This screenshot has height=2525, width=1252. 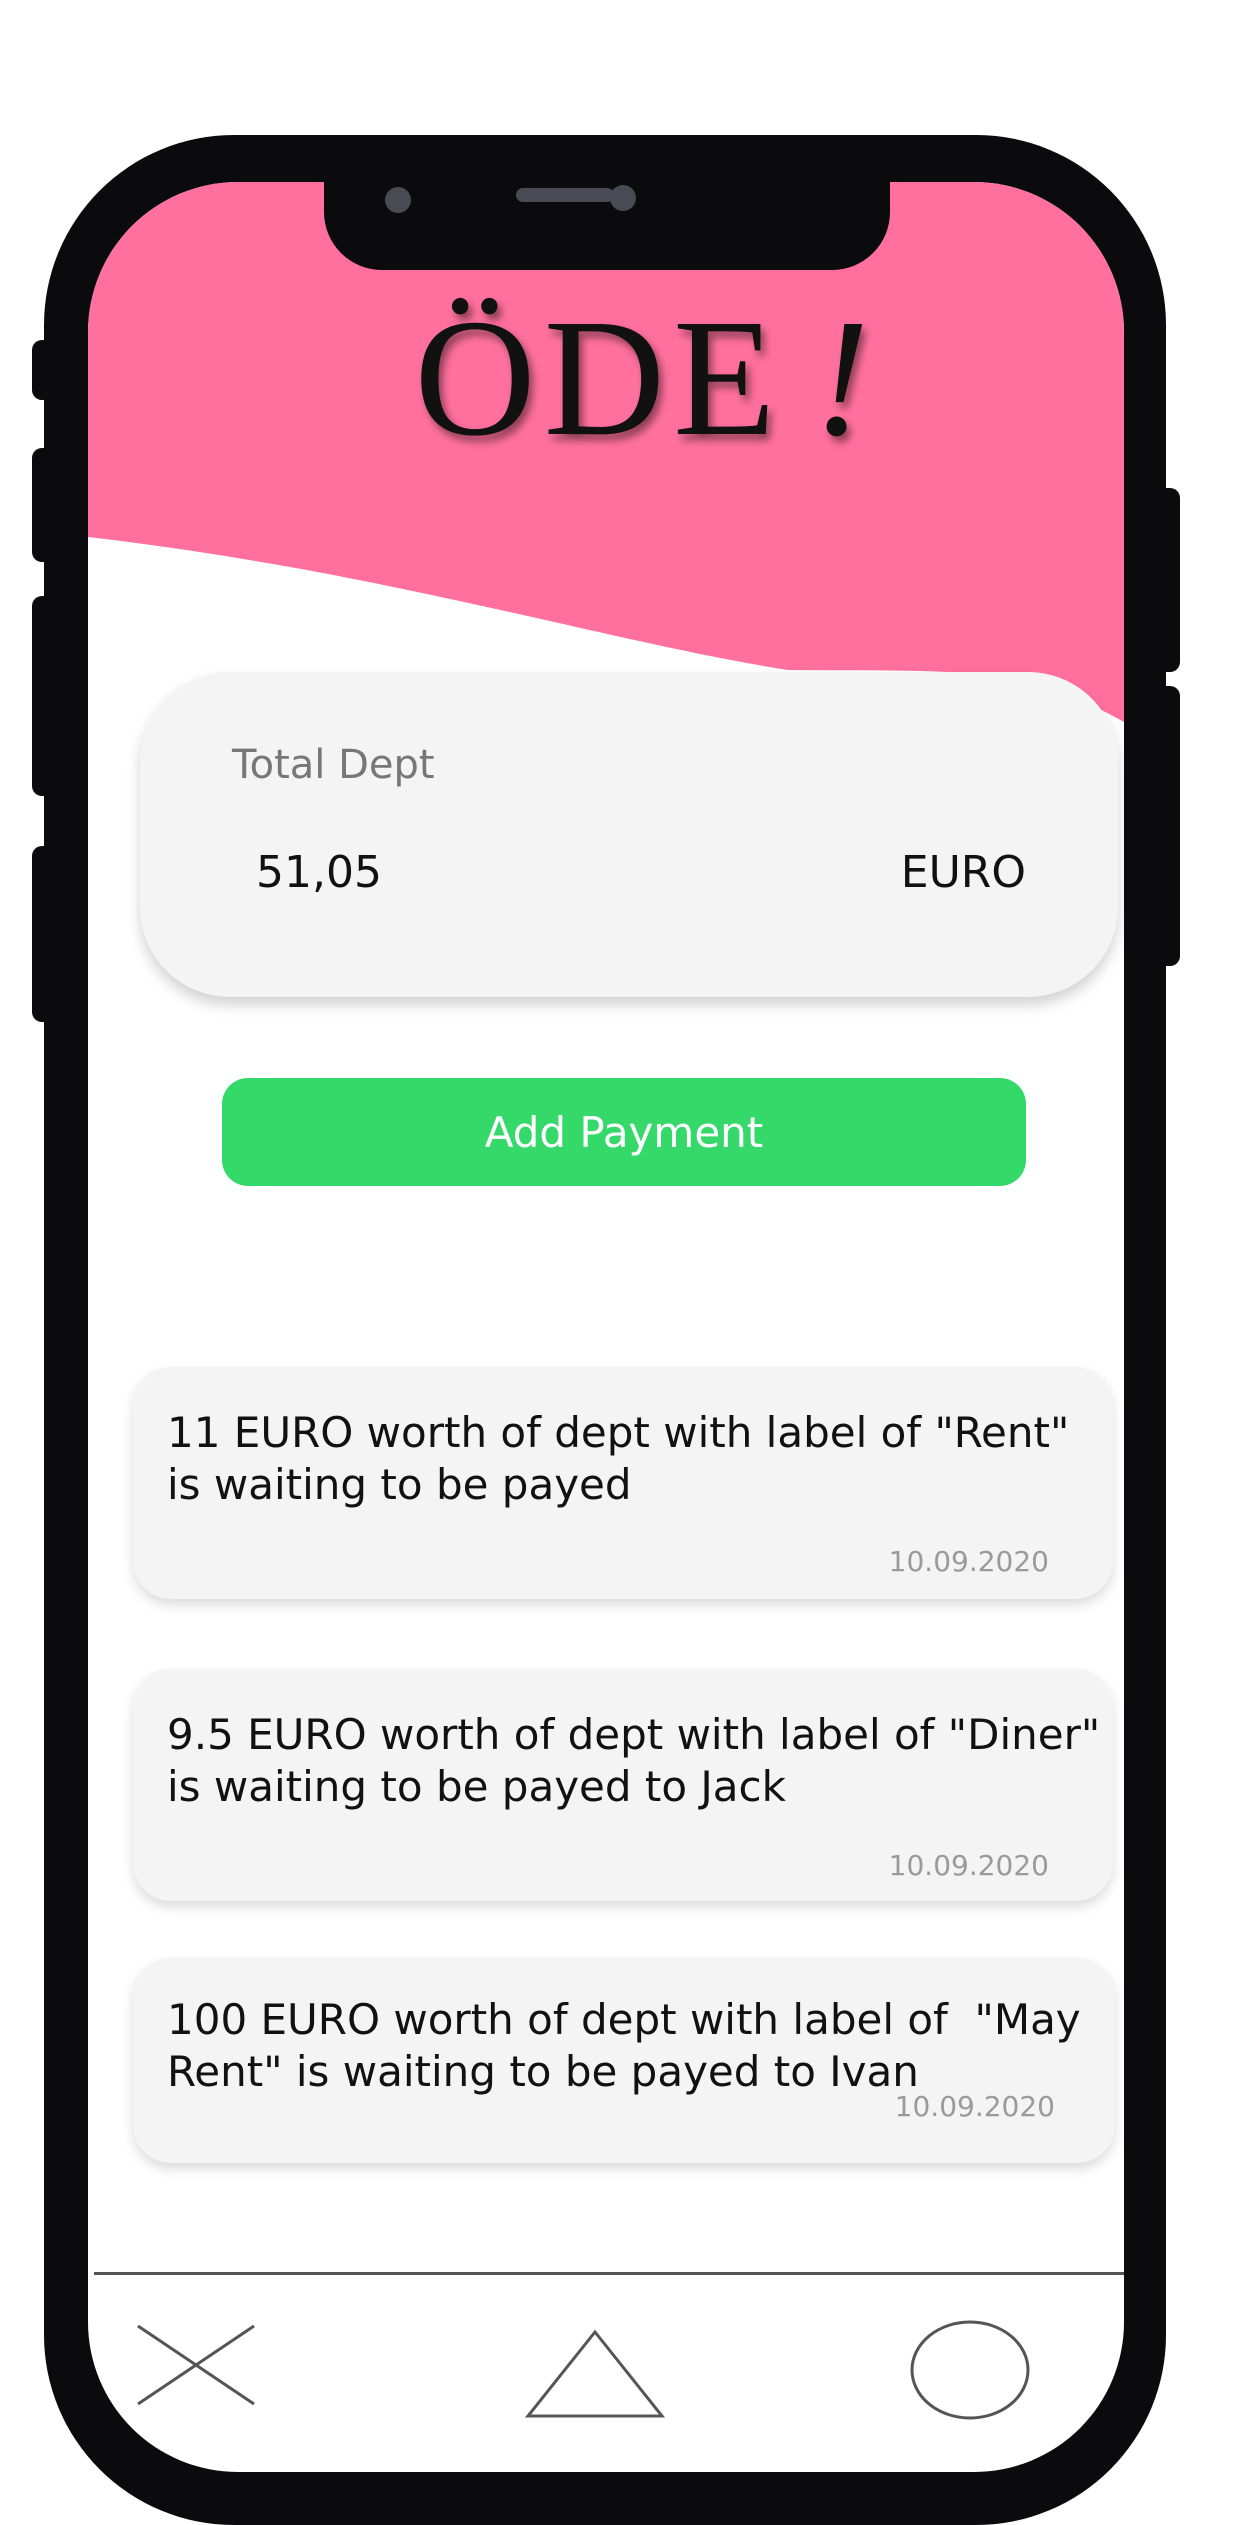 What do you see at coordinates (970, 2370) in the screenshot?
I see `circle-icon` at bounding box center [970, 2370].